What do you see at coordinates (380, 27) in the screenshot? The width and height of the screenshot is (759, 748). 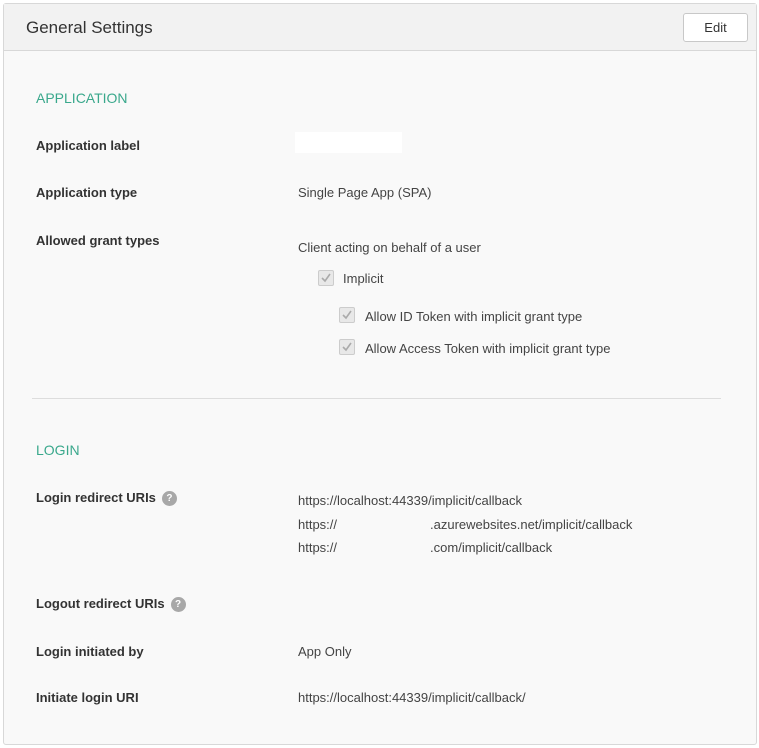 I see `panel-header: General Settings Edit` at bounding box center [380, 27].